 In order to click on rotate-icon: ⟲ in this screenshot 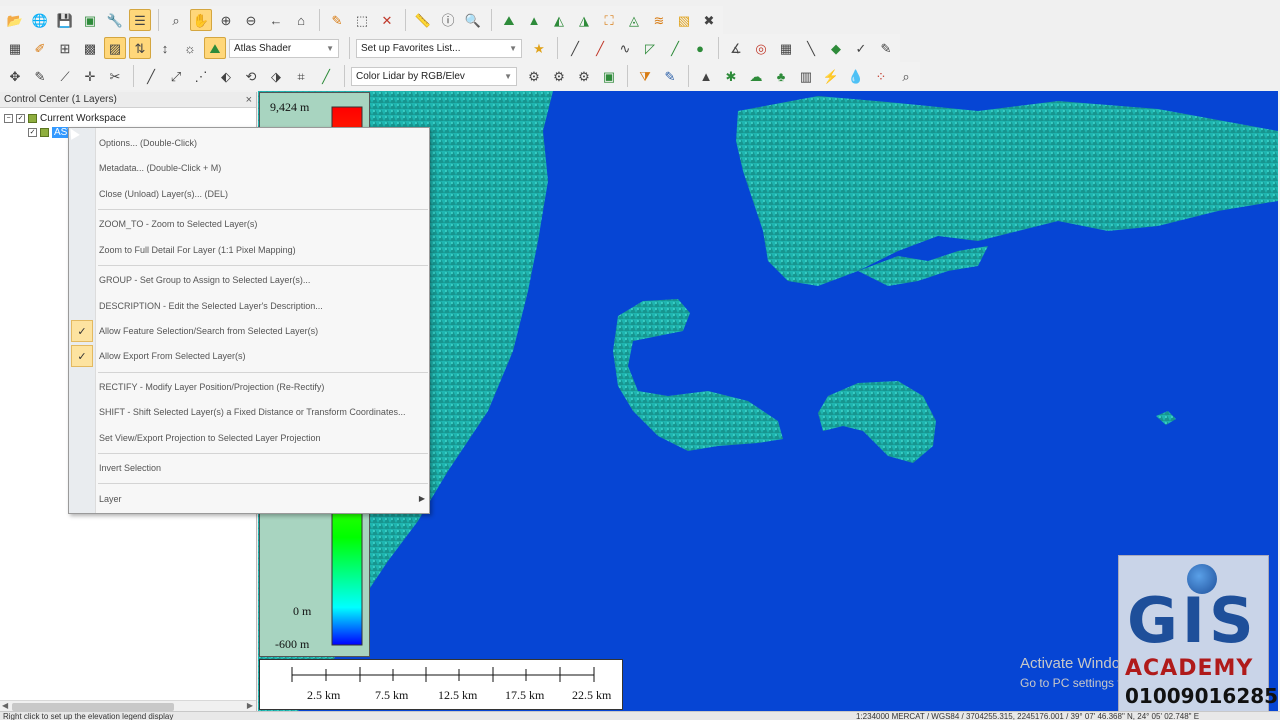, I will do `click(251, 76)`.